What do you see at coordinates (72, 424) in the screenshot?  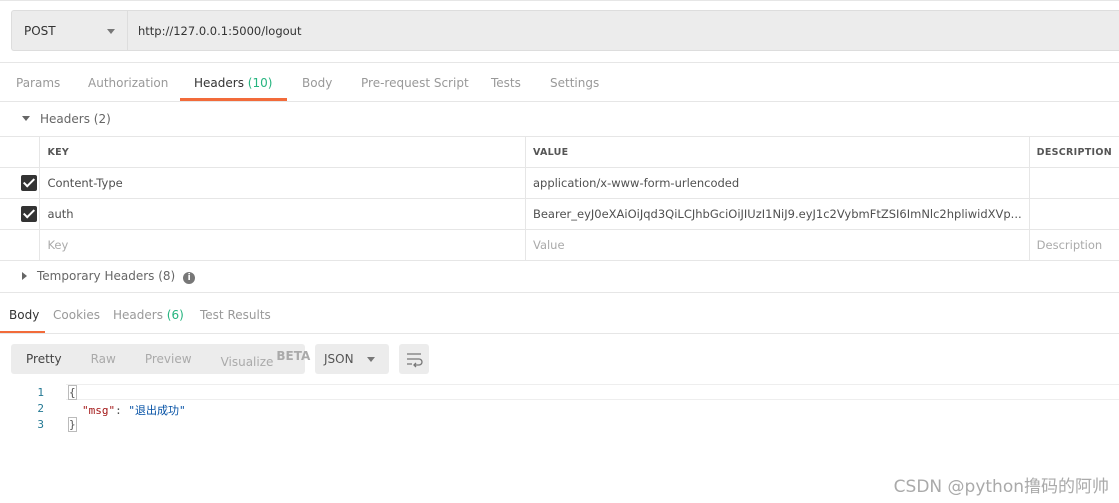 I see `close-brace: }` at bounding box center [72, 424].